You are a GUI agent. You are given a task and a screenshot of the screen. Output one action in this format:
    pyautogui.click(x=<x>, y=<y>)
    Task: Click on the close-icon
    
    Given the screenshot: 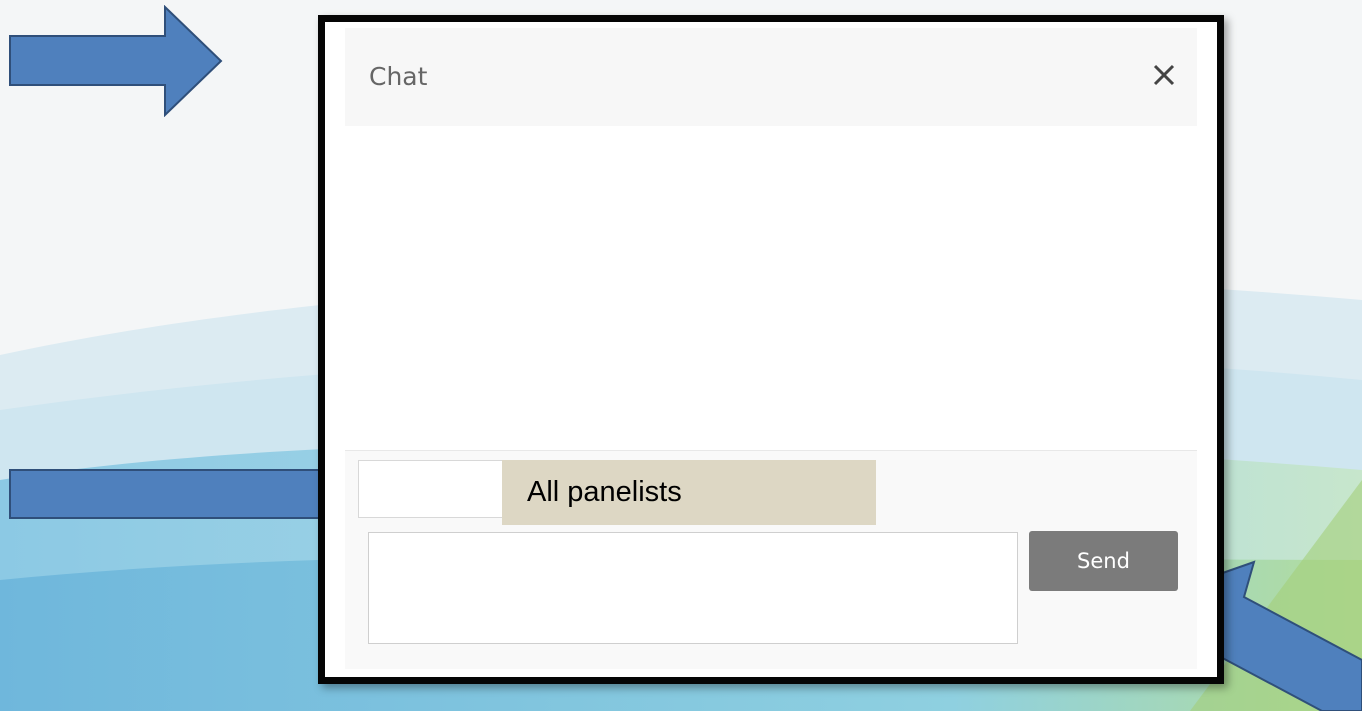 What is the action you would take?
    pyautogui.click(x=1164, y=75)
    